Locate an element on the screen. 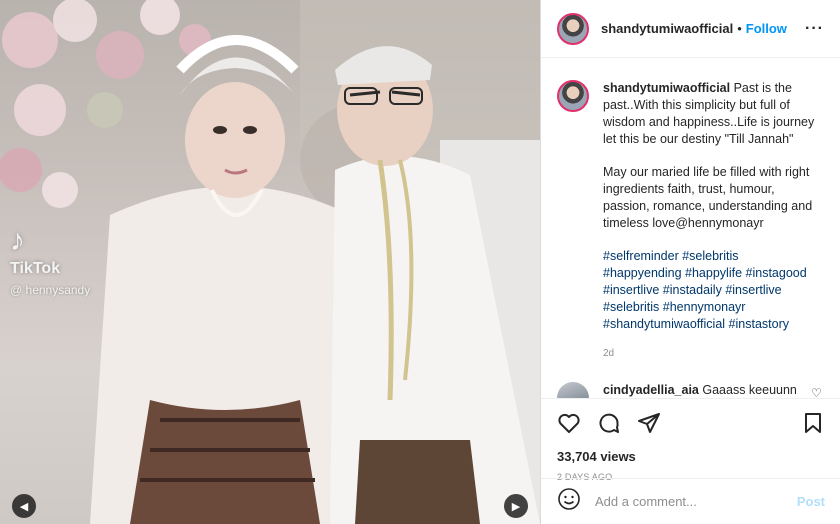 The width and height of the screenshot is (840, 524). more-options-icon: ··· is located at coordinates (814, 29).